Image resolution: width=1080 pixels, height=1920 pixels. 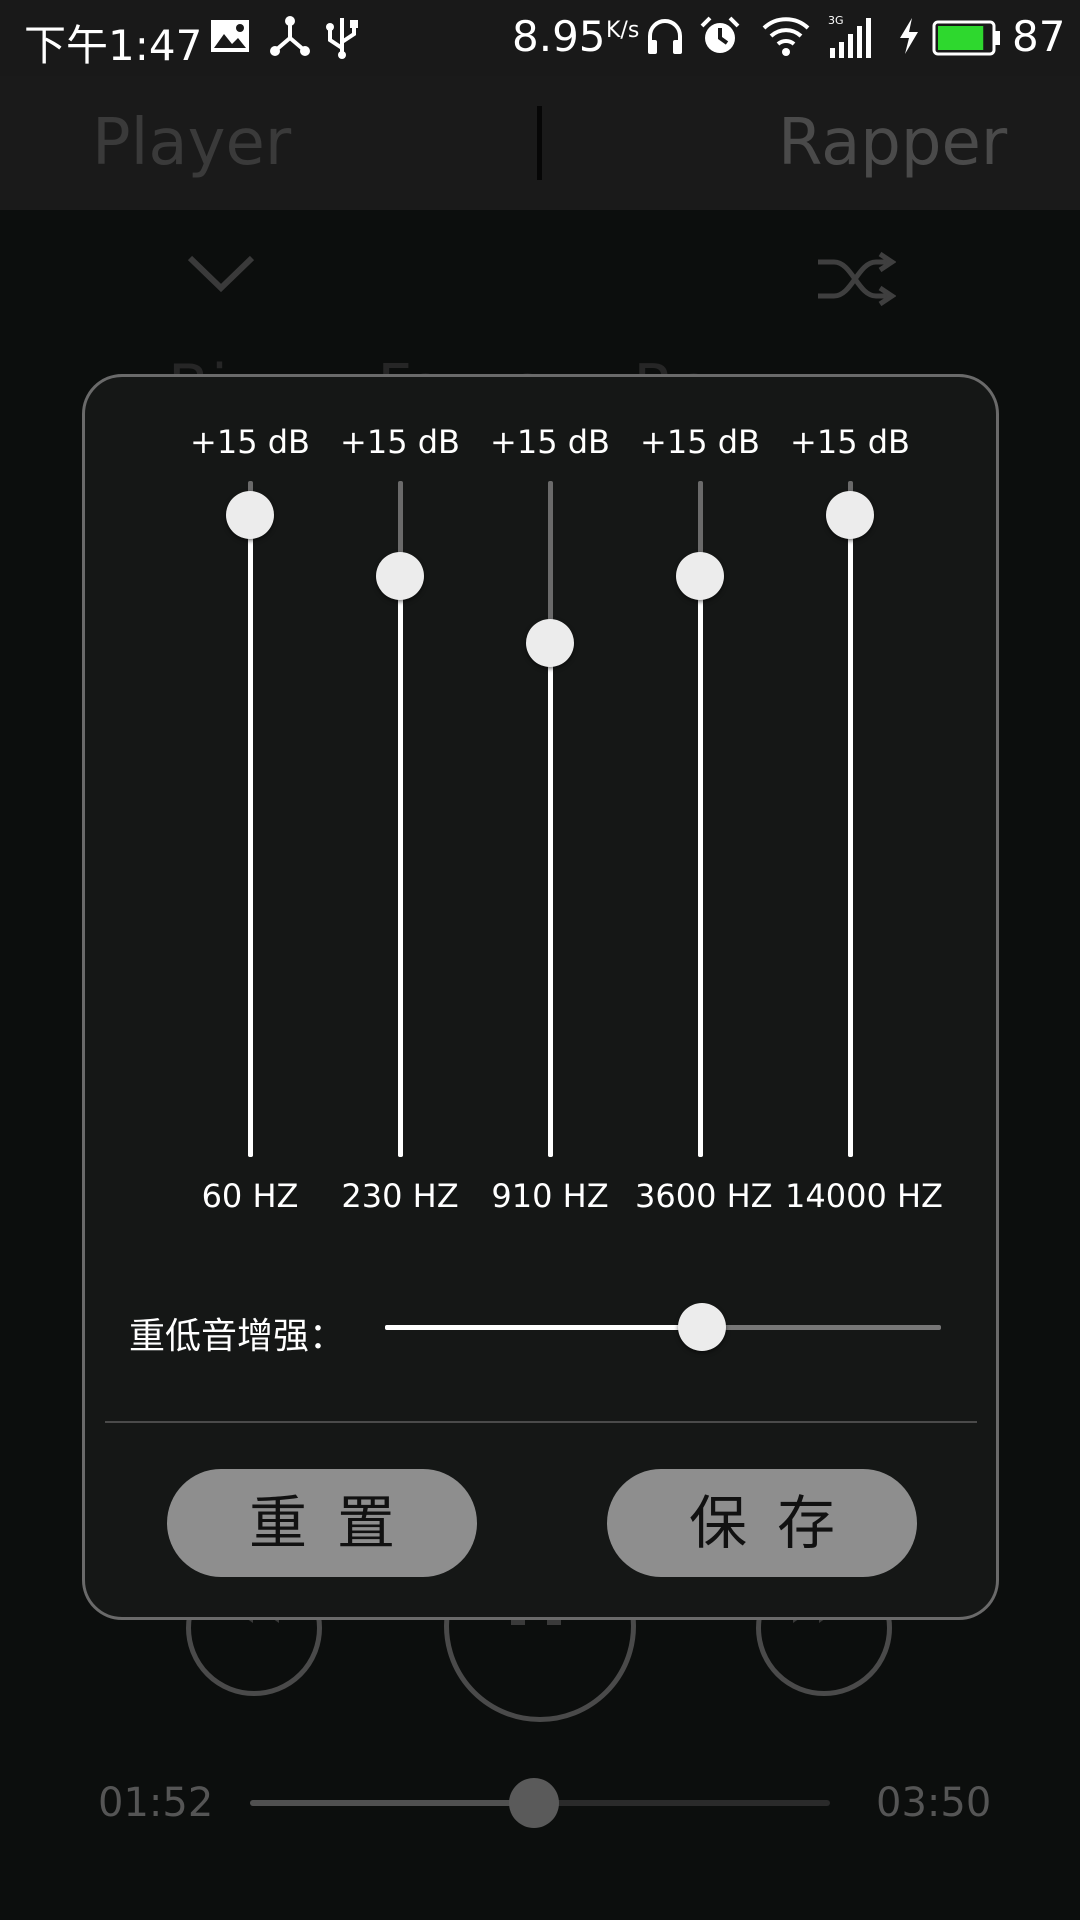 What do you see at coordinates (934, 1803) in the screenshot?
I see `total-time: 03:50` at bounding box center [934, 1803].